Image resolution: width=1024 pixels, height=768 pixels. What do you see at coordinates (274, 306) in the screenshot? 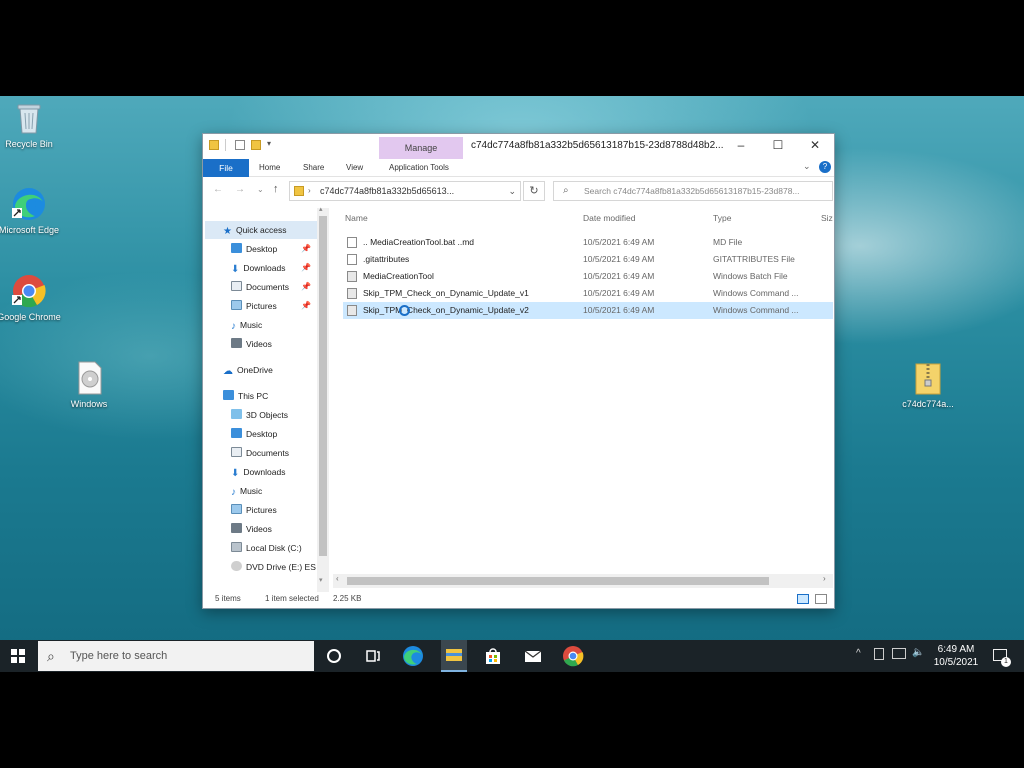
I see `nav-item-pictures: Pictures 📌` at bounding box center [274, 306].